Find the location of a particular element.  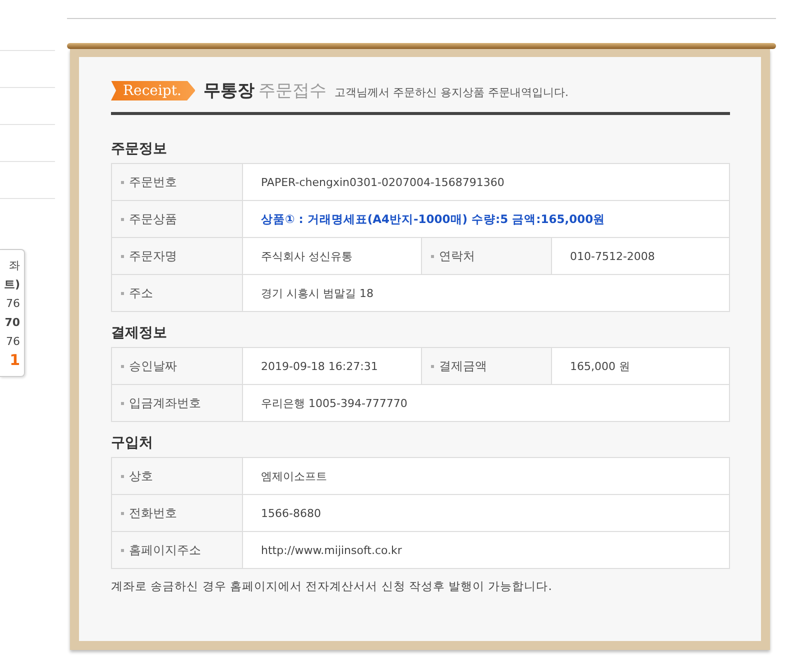

receipt-badge: Receipt. is located at coordinates (153, 90).